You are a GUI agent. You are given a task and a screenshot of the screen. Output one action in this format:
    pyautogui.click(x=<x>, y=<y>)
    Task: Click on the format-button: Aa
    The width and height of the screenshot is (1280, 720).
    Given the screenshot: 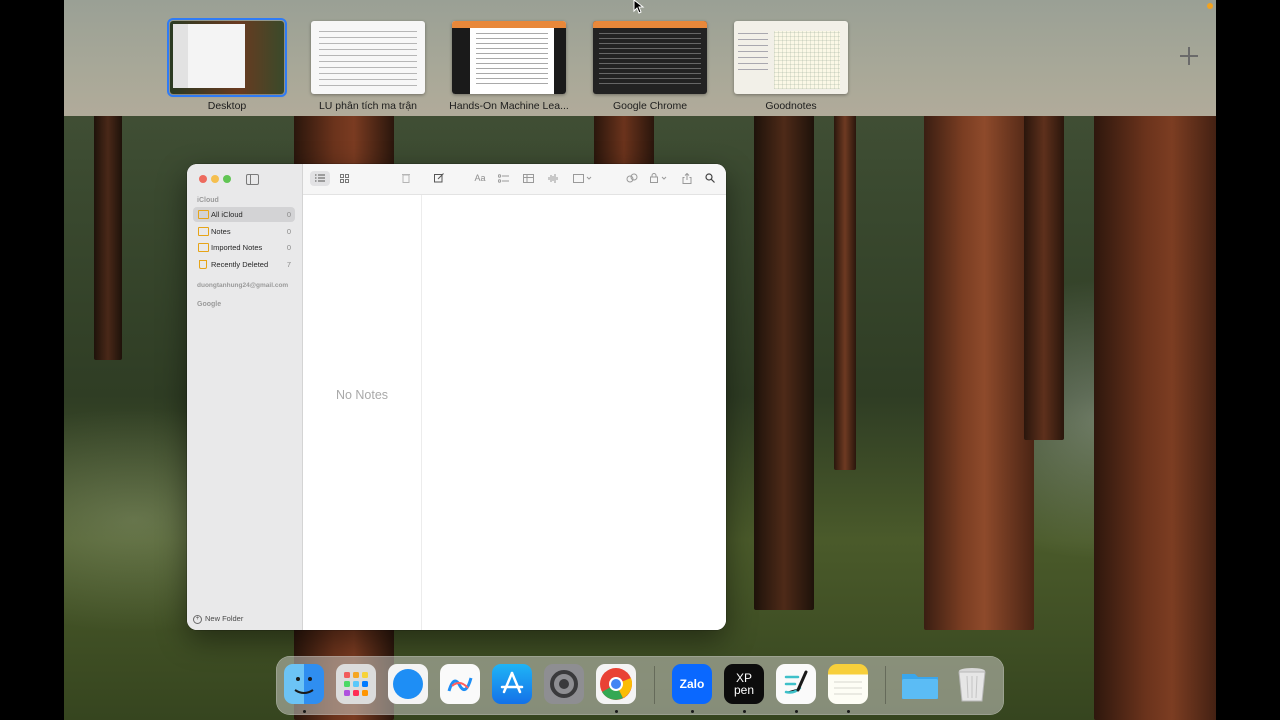 What is the action you would take?
    pyautogui.click(x=480, y=178)
    